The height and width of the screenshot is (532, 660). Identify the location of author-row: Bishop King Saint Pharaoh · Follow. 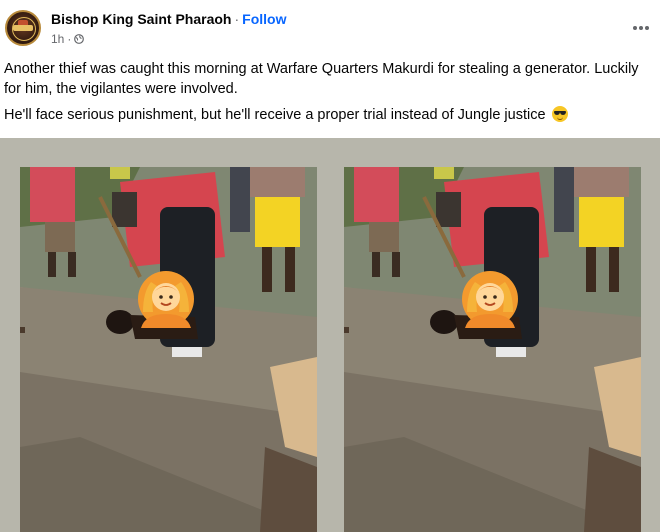
(168, 19).